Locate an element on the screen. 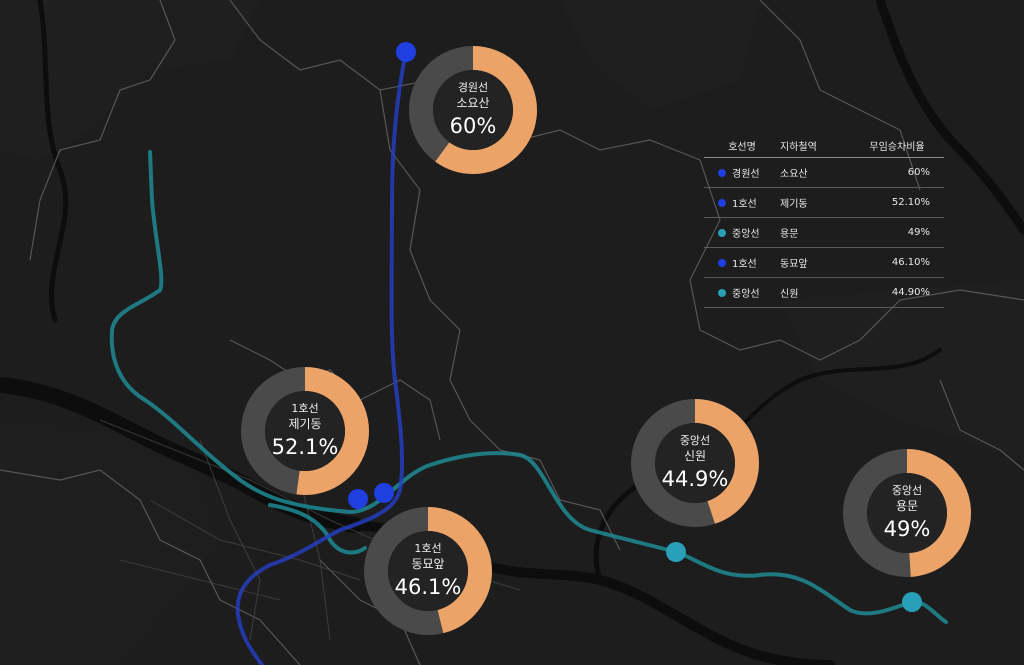 The image size is (1024, 665). donut-percent: 52.1% is located at coordinates (305, 447).